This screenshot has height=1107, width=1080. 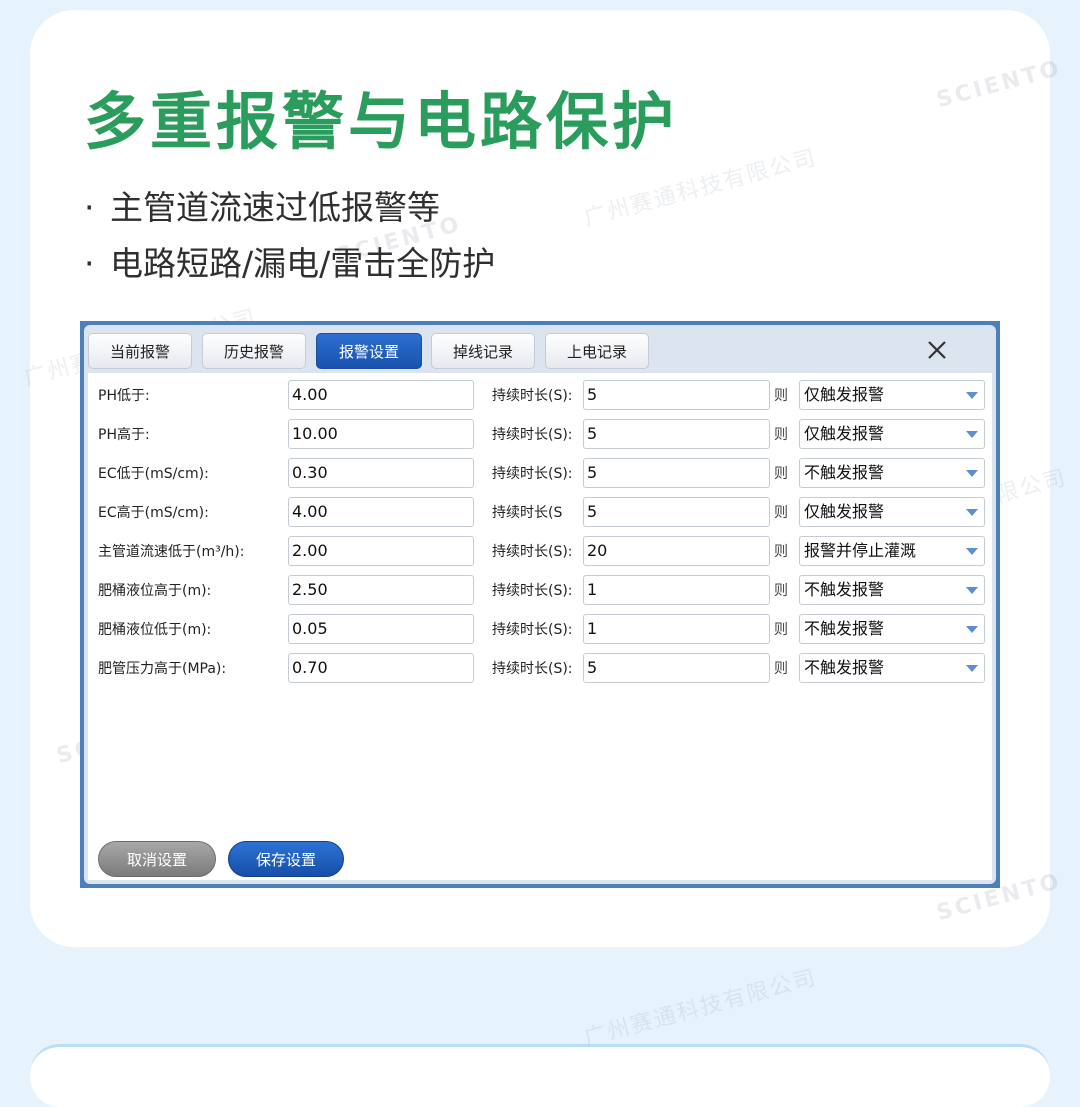 What do you see at coordinates (676, 551) in the screenshot?
I see `duration-input: 20` at bounding box center [676, 551].